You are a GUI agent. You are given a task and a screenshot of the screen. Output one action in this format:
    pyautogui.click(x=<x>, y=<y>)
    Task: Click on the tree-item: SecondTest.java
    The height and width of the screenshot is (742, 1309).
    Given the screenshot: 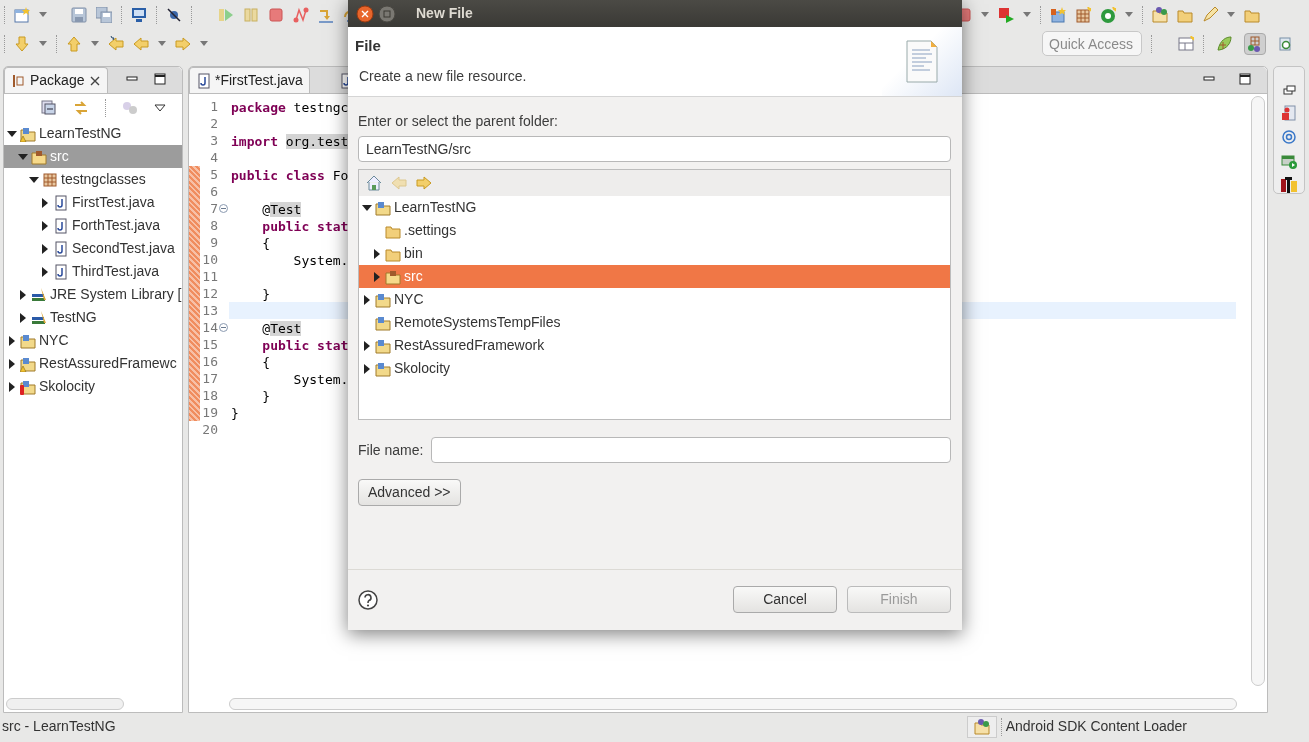 What is the action you would take?
    pyautogui.click(x=93, y=248)
    